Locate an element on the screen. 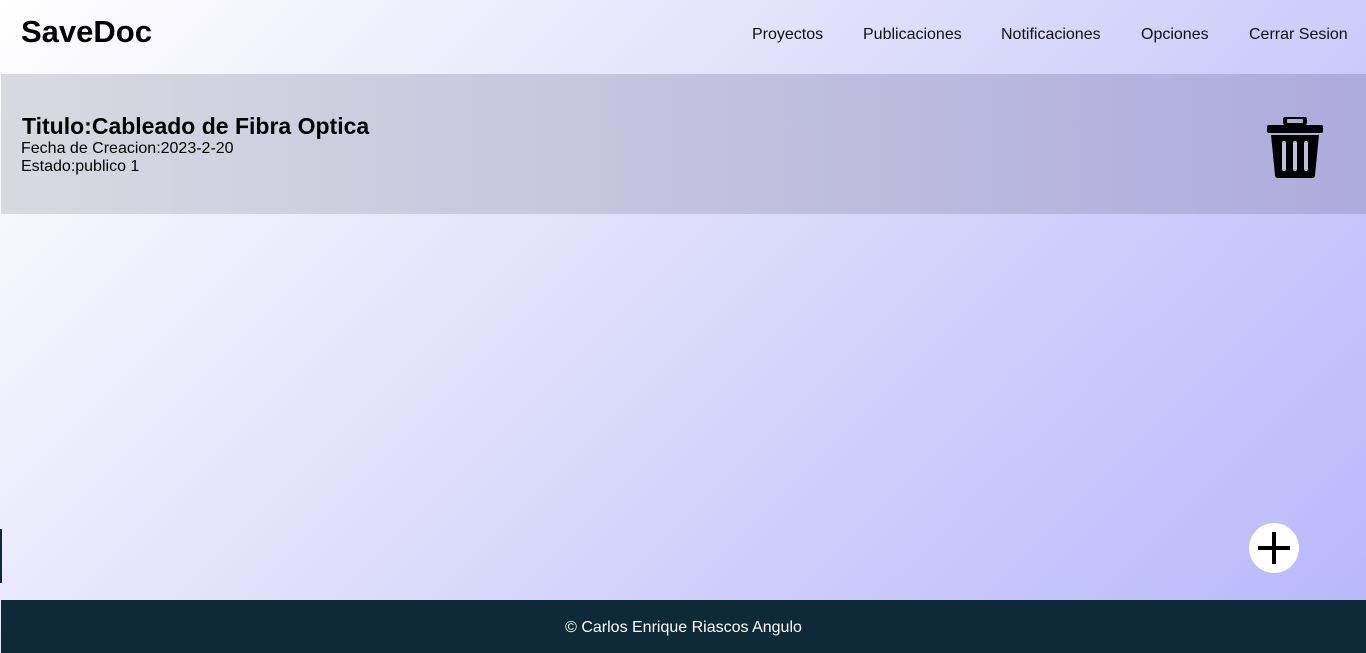 This screenshot has height=653, width=1366. trash-icon is located at coordinates (1295, 147).